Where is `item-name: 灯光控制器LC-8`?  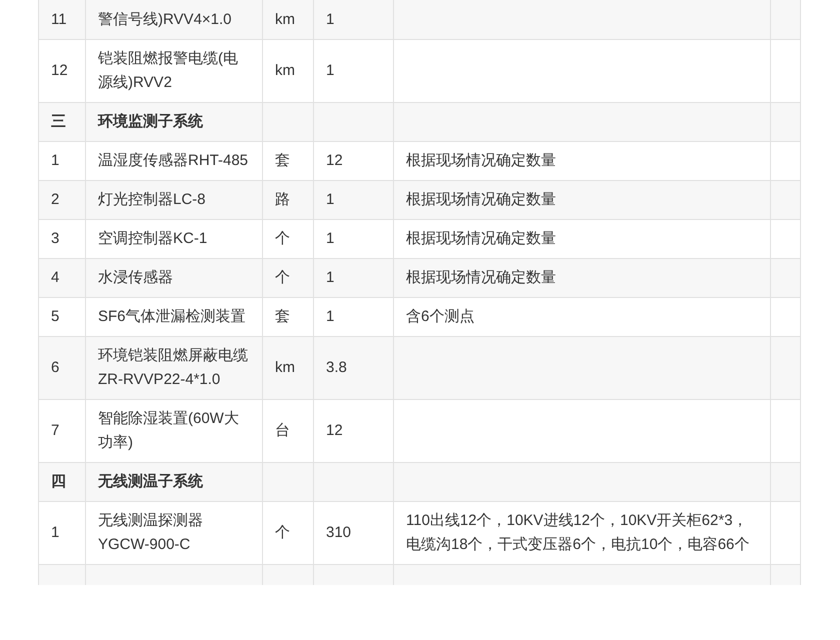
item-name: 灯光控制器LC-8 is located at coordinates (152, 200).